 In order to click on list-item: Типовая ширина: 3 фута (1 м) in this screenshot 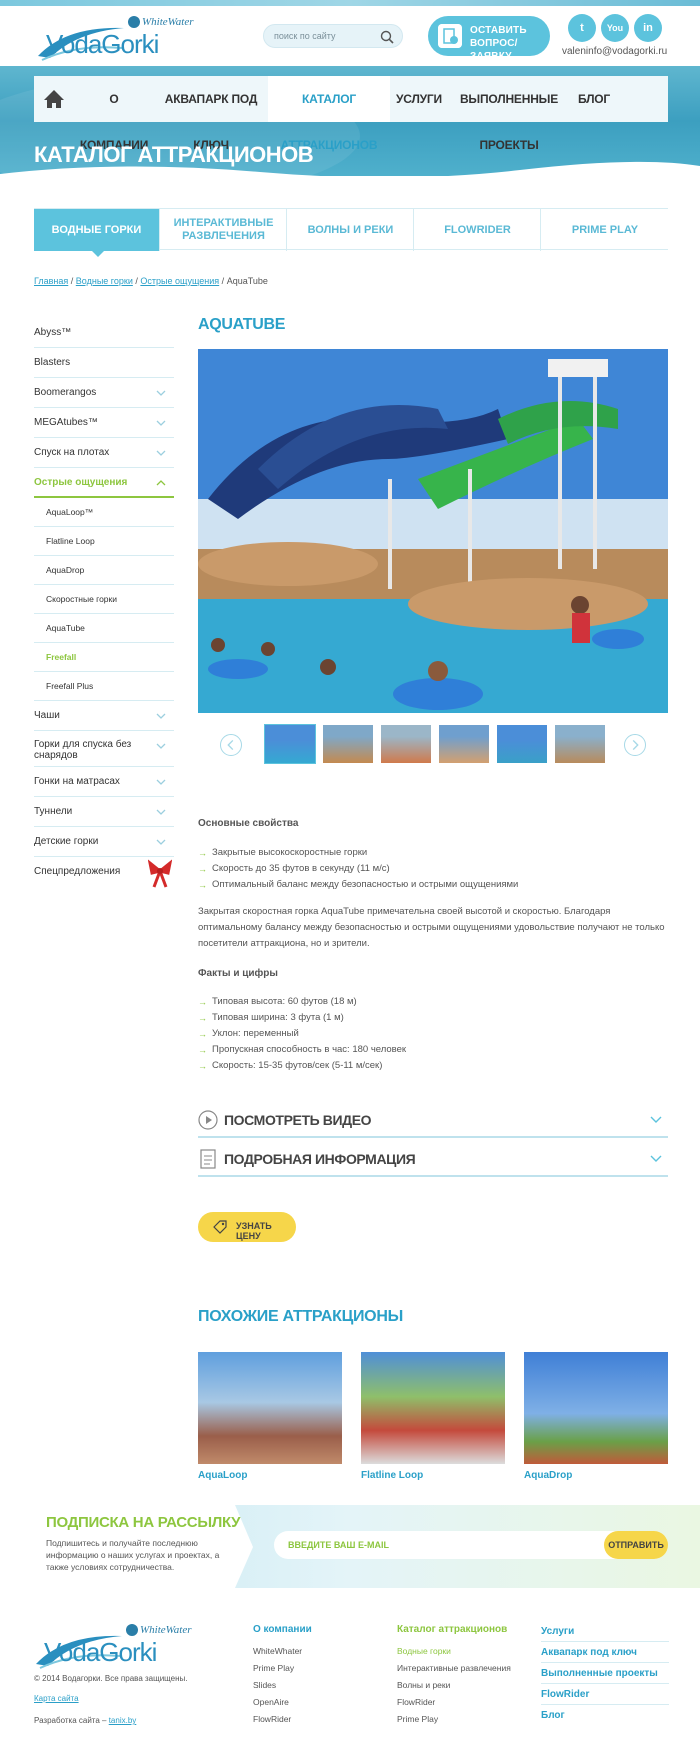, I will do `click(302, 1018)`.